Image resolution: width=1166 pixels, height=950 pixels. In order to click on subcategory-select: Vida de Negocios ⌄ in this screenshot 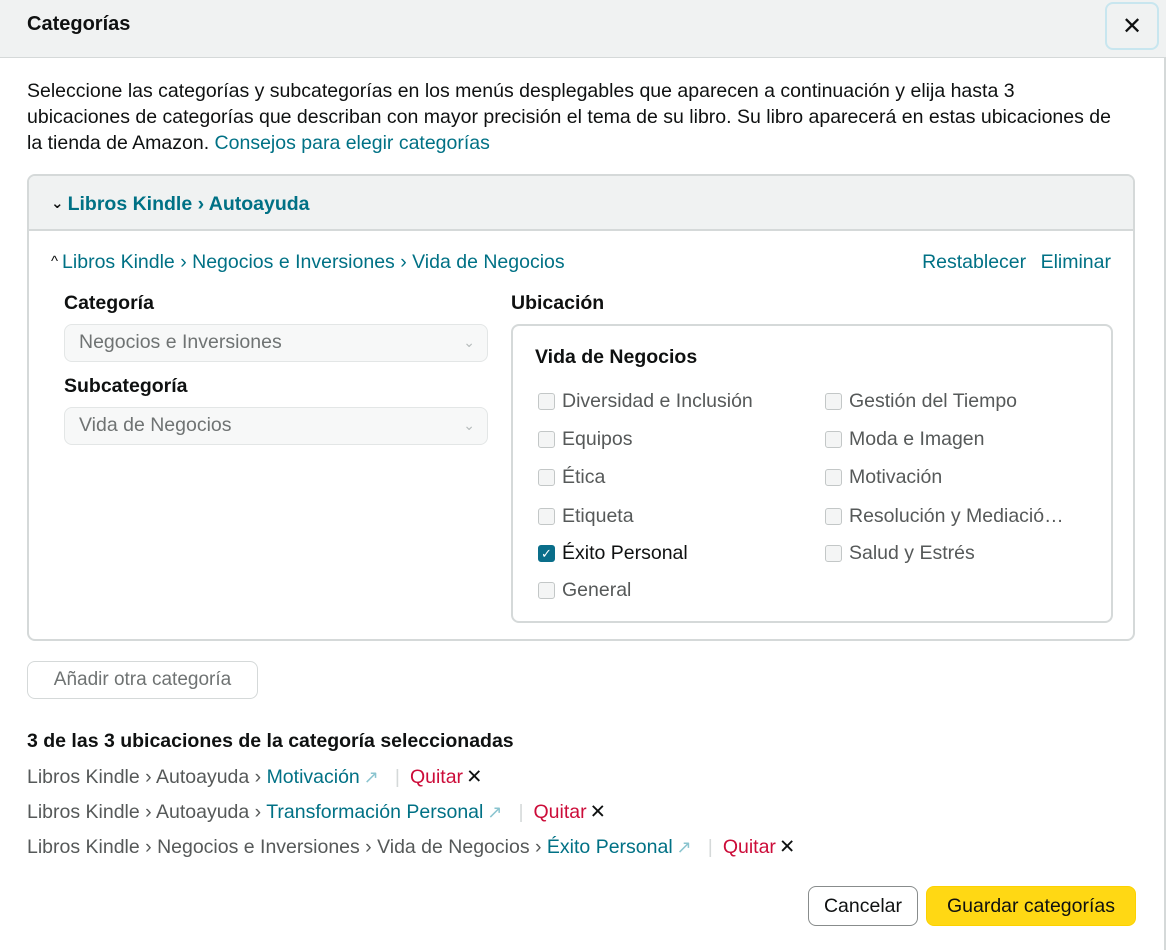, I will do `click(276, 426)`.